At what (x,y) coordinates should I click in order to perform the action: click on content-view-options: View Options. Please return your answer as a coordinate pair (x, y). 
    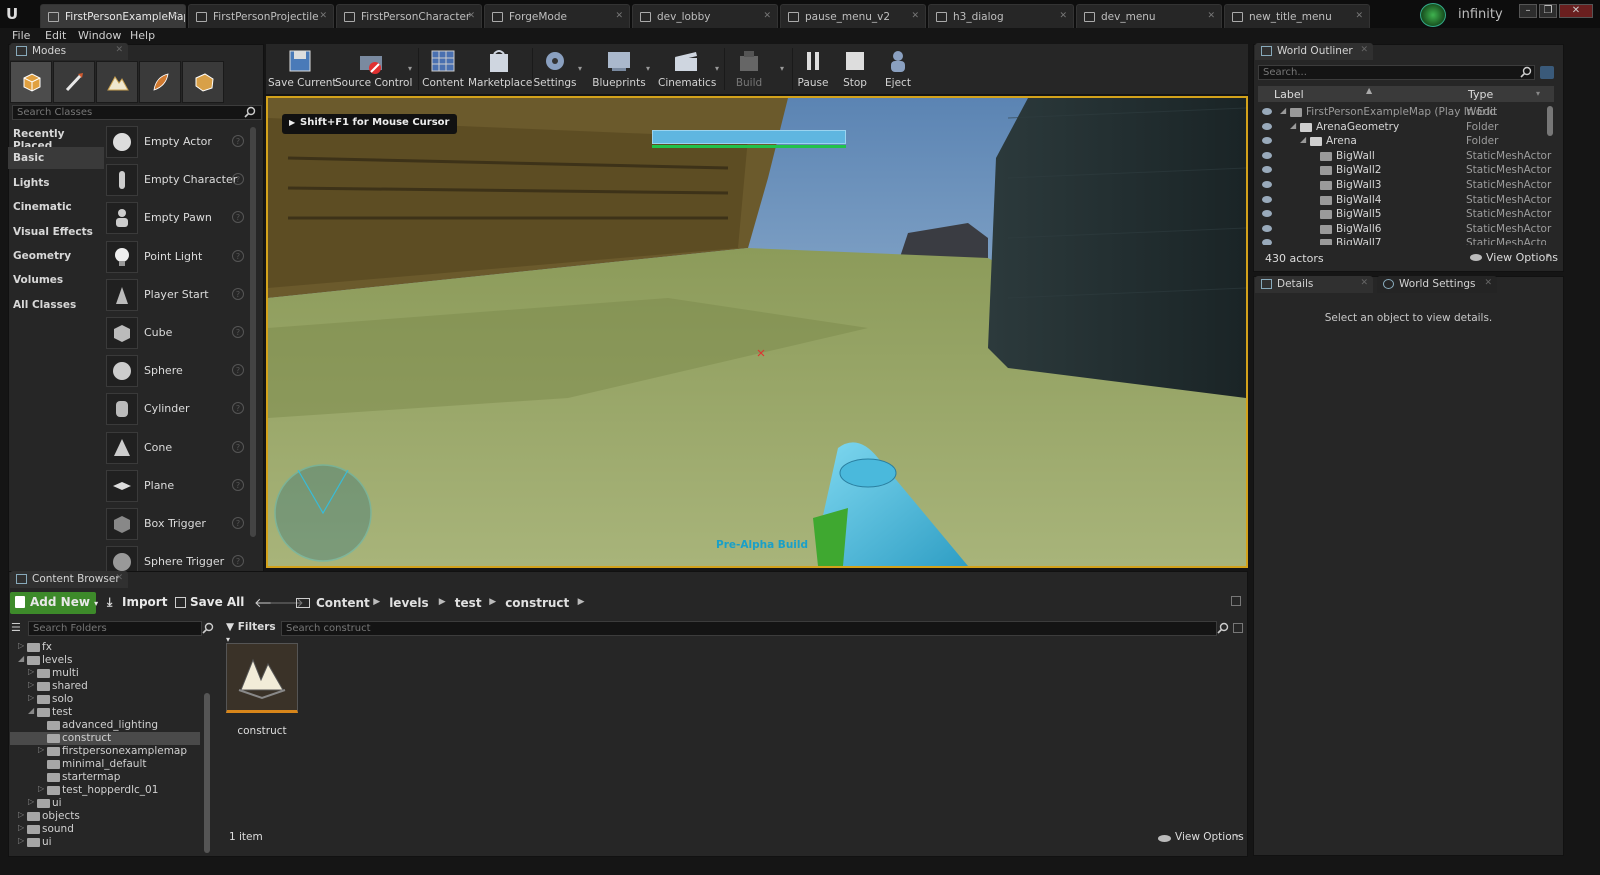
    Looking at the image, I should click on (1209, 837).